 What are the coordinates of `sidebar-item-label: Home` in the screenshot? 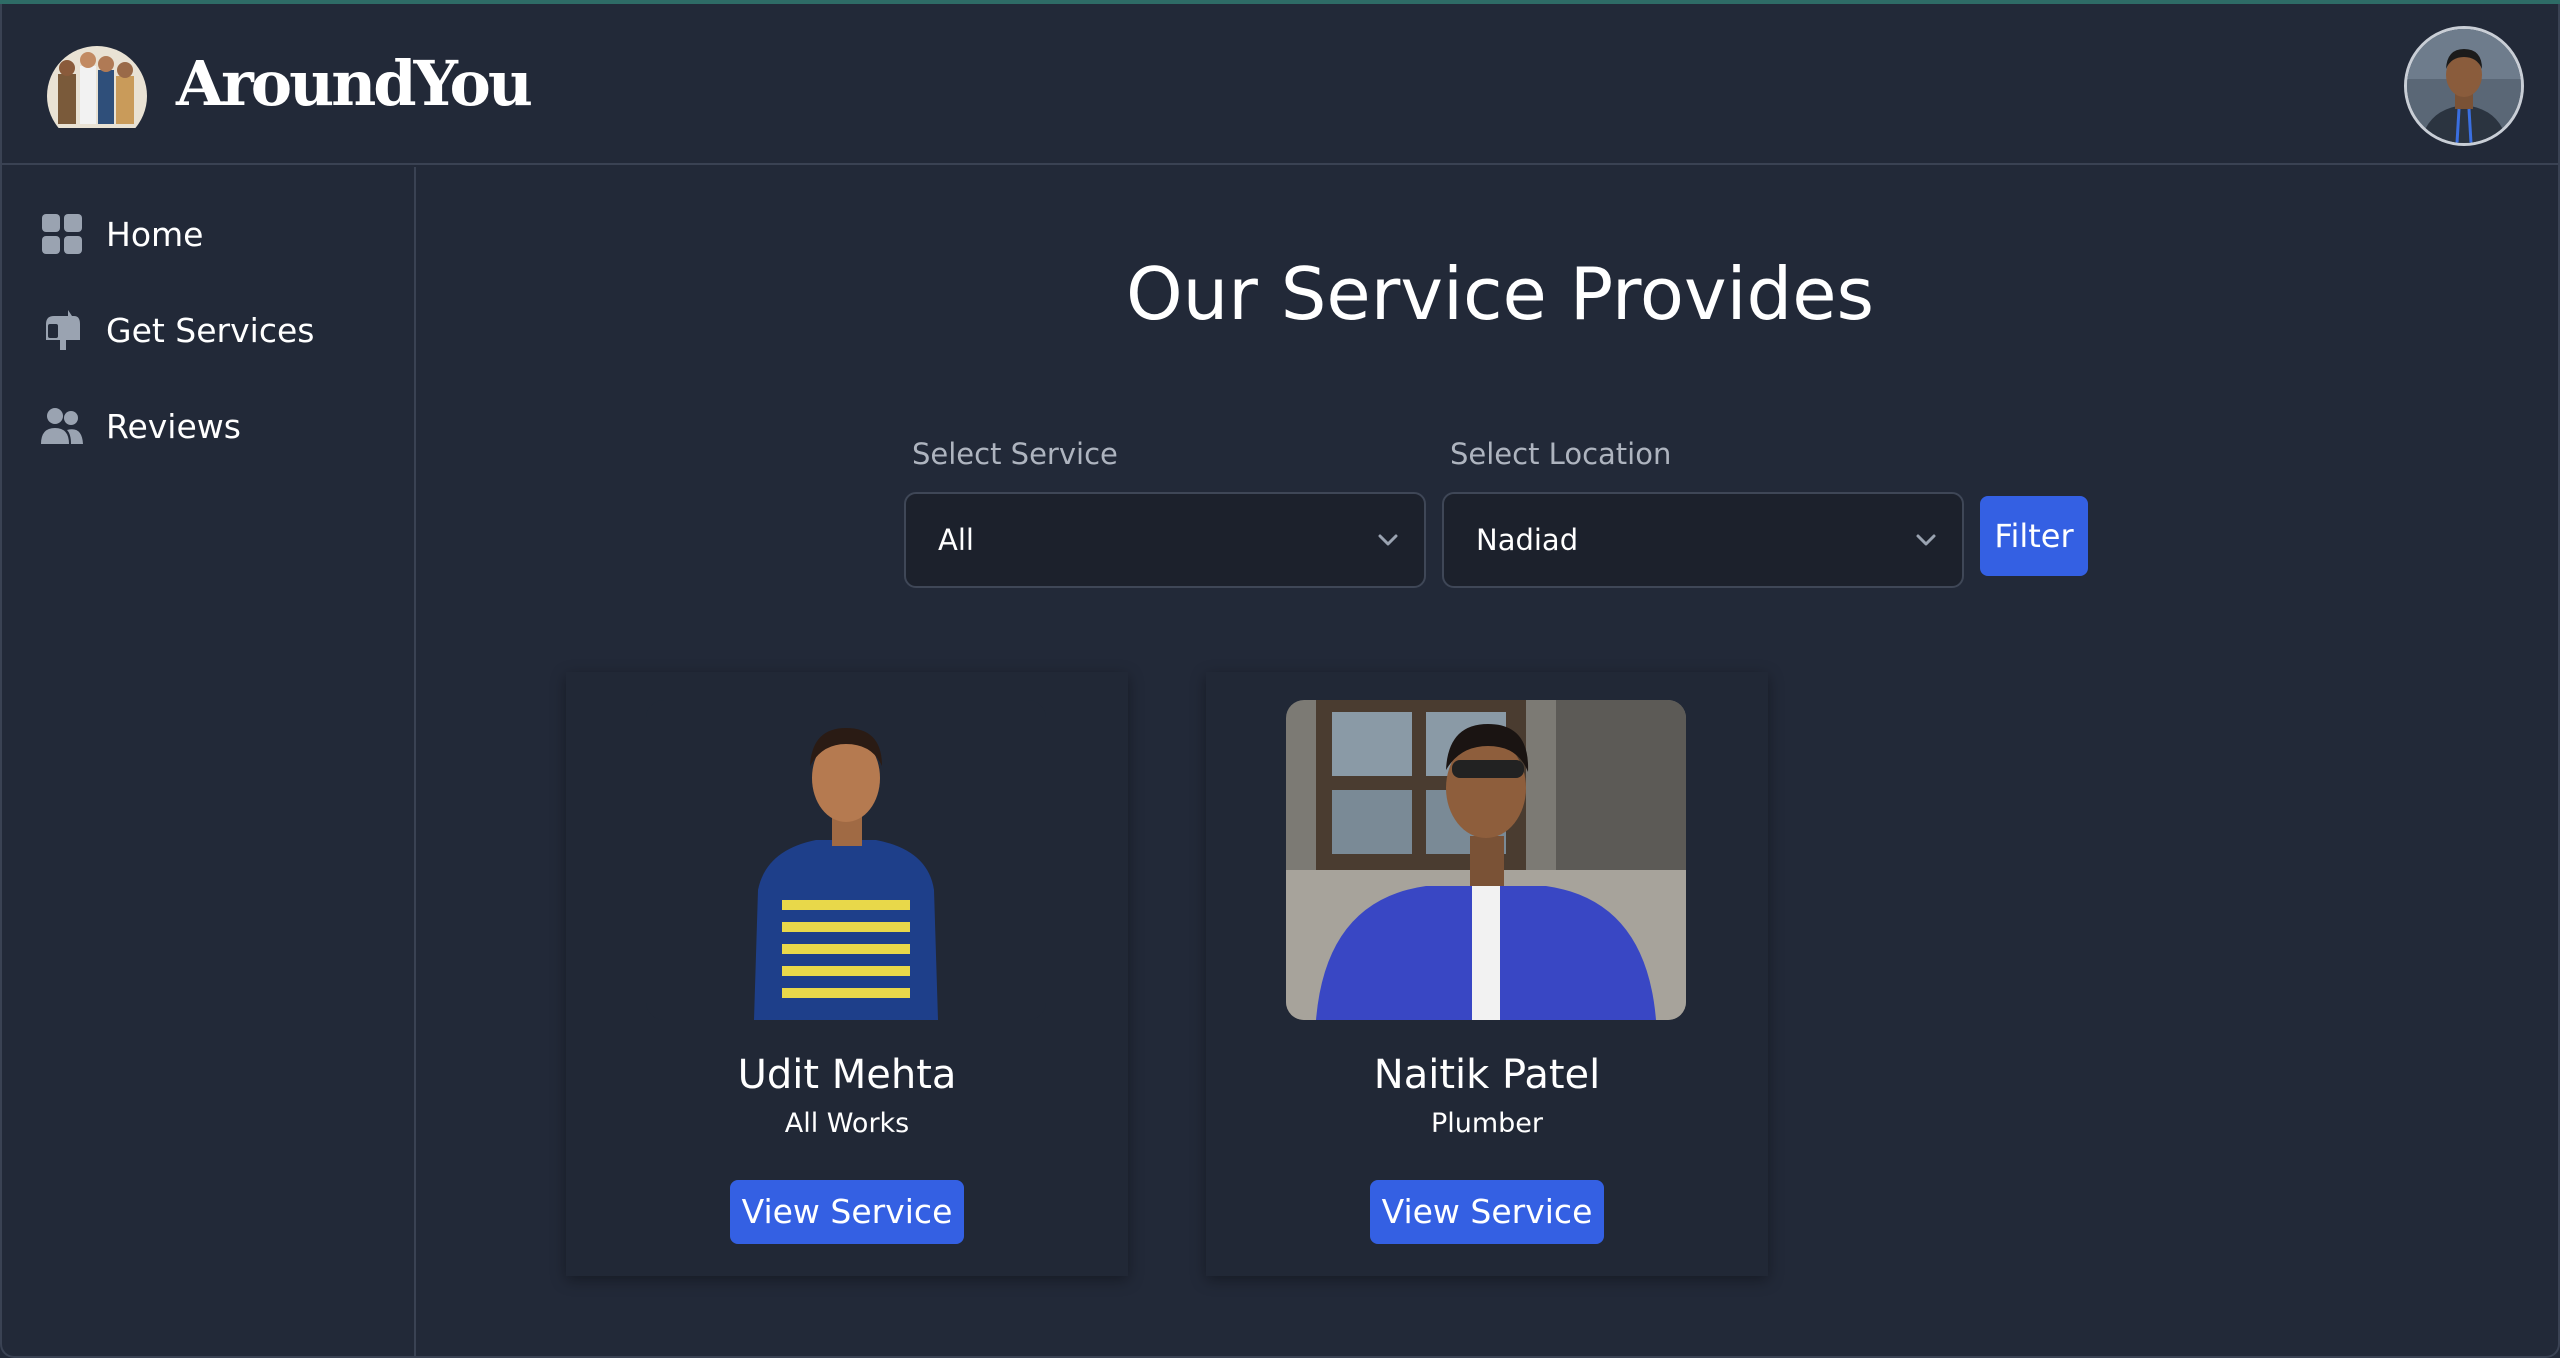 It's located at (155, 234).